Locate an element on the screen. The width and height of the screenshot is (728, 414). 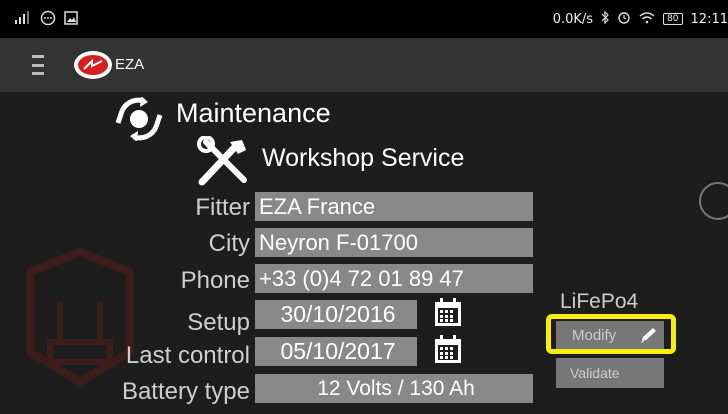
menu-icon is located at coordinates (38, 65).